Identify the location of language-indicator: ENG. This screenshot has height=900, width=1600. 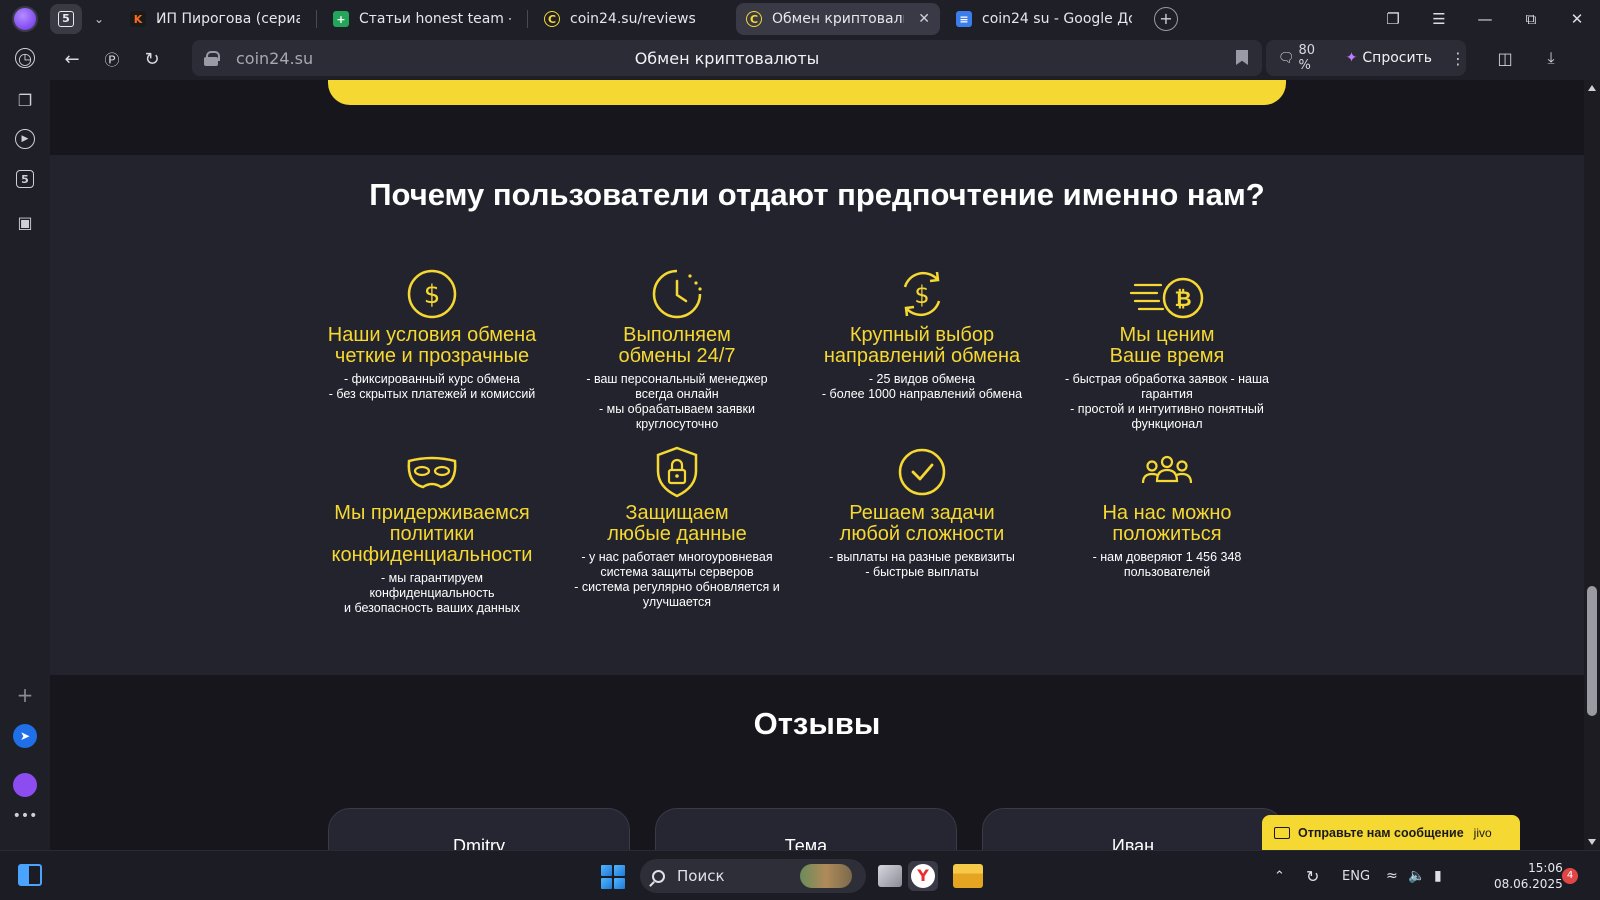
(1356, 875).